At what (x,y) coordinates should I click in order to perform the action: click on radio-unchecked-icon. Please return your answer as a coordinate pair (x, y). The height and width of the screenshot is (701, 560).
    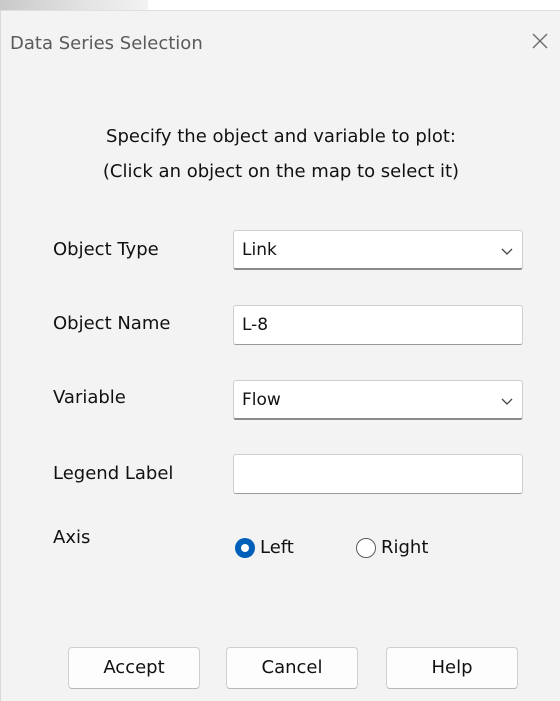
    Looking at the image, I should click on (366, 548).